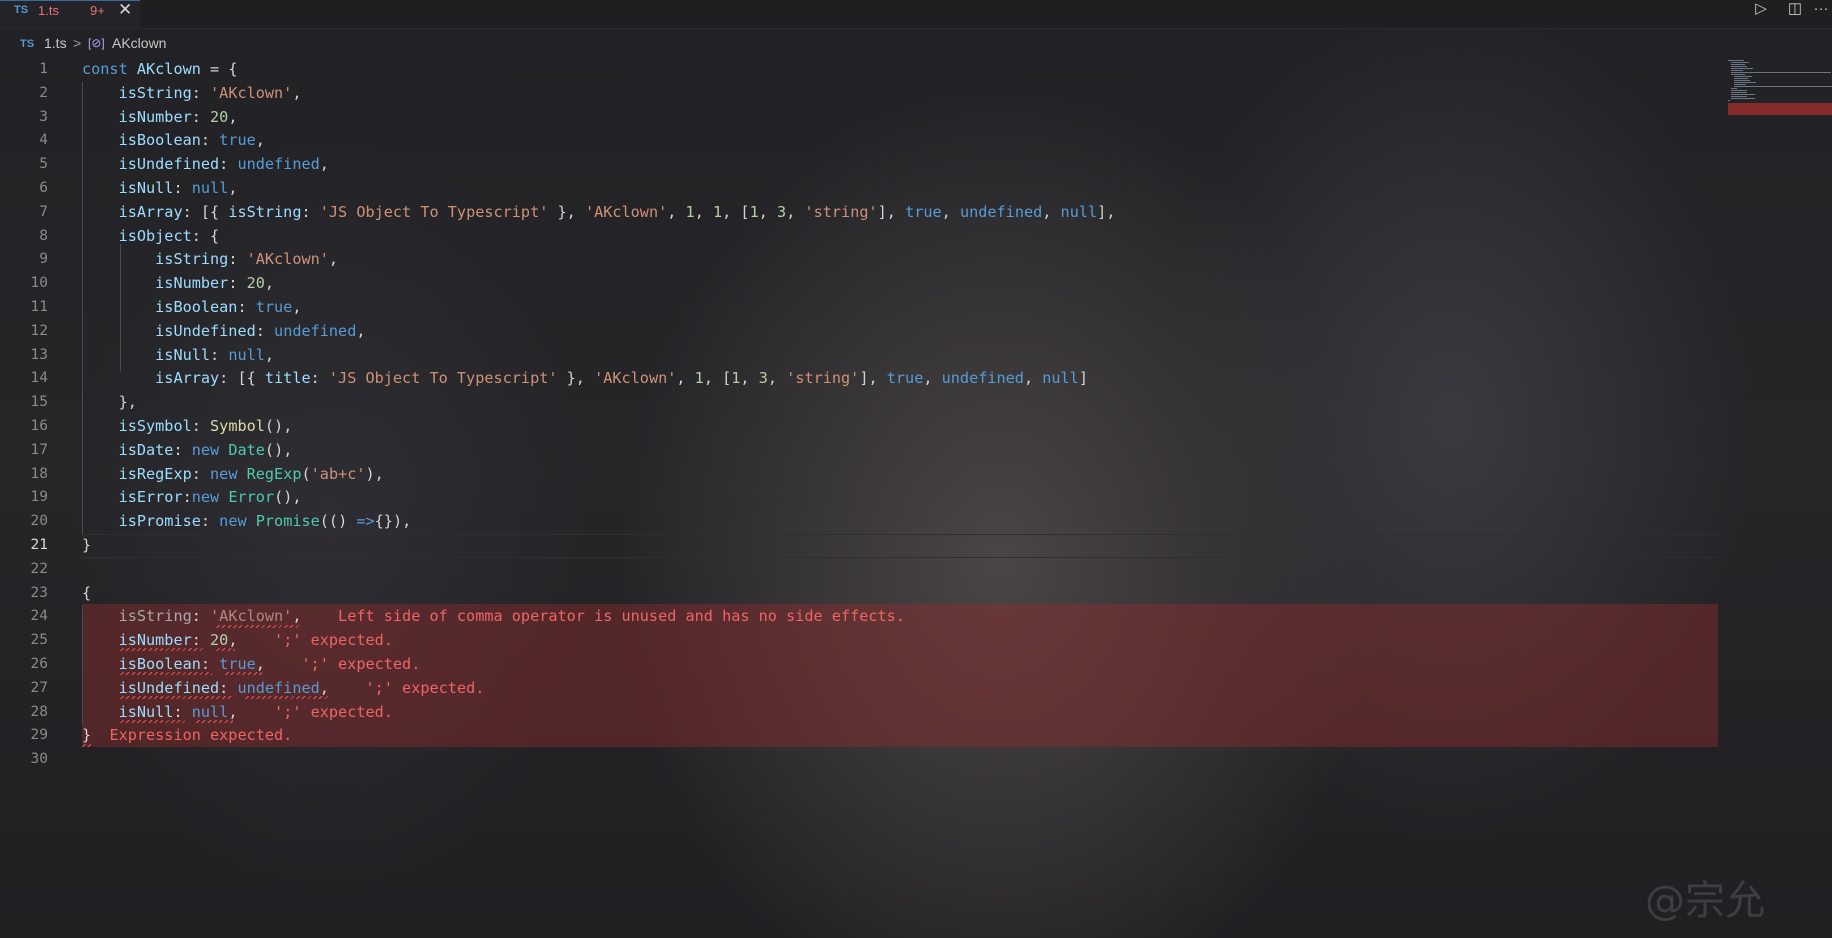 The height and width of the screenshot is (938, 1832). Describe the element at coordinates (39, 759) in the screenshot. I see `line-number: 30` at that location.